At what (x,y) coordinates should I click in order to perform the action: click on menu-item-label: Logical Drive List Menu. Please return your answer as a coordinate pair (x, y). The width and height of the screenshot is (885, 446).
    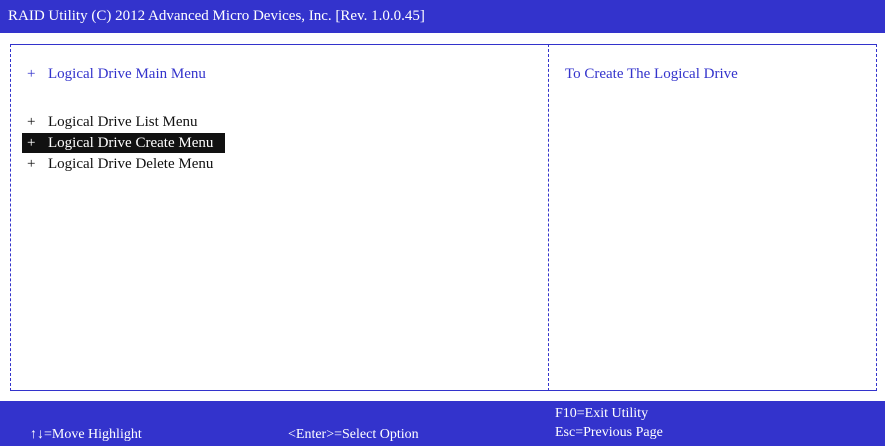
    Looking at the image, I should click on (123, 122).